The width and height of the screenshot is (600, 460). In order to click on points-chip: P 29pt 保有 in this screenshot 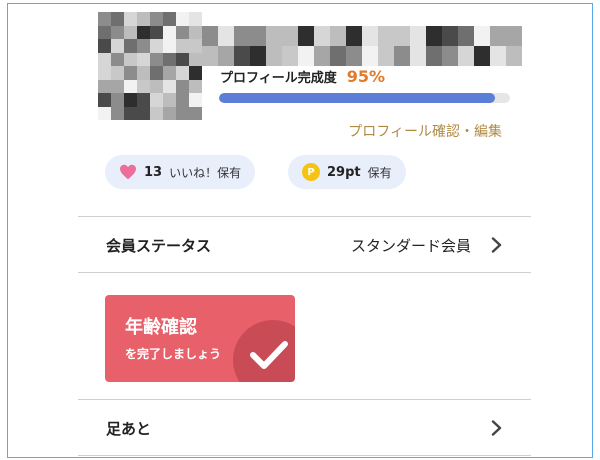, I will do `click(347, 172)`.